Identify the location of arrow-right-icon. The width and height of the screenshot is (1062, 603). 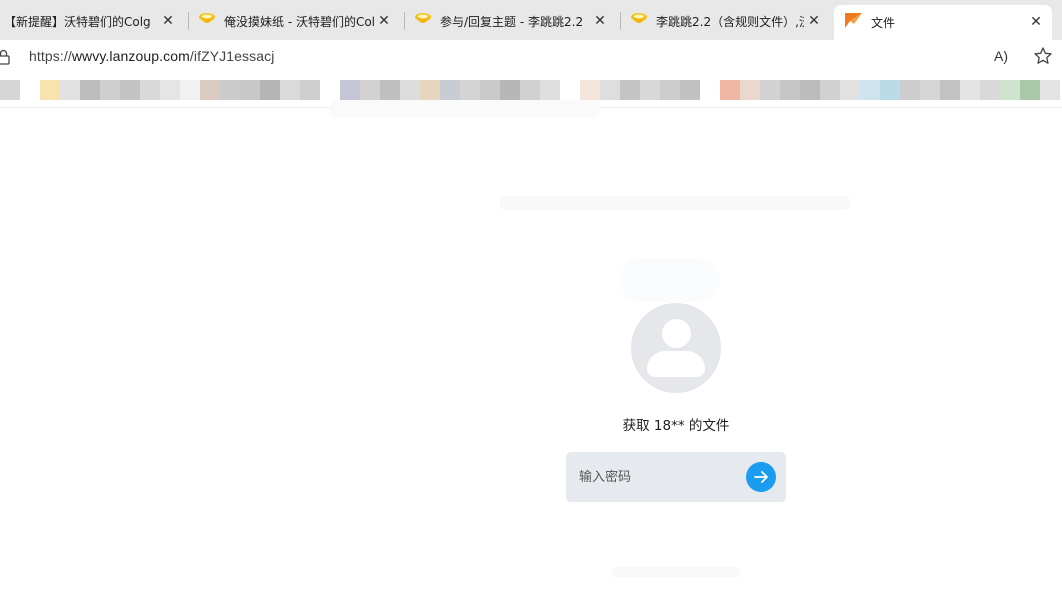
(761, 477).